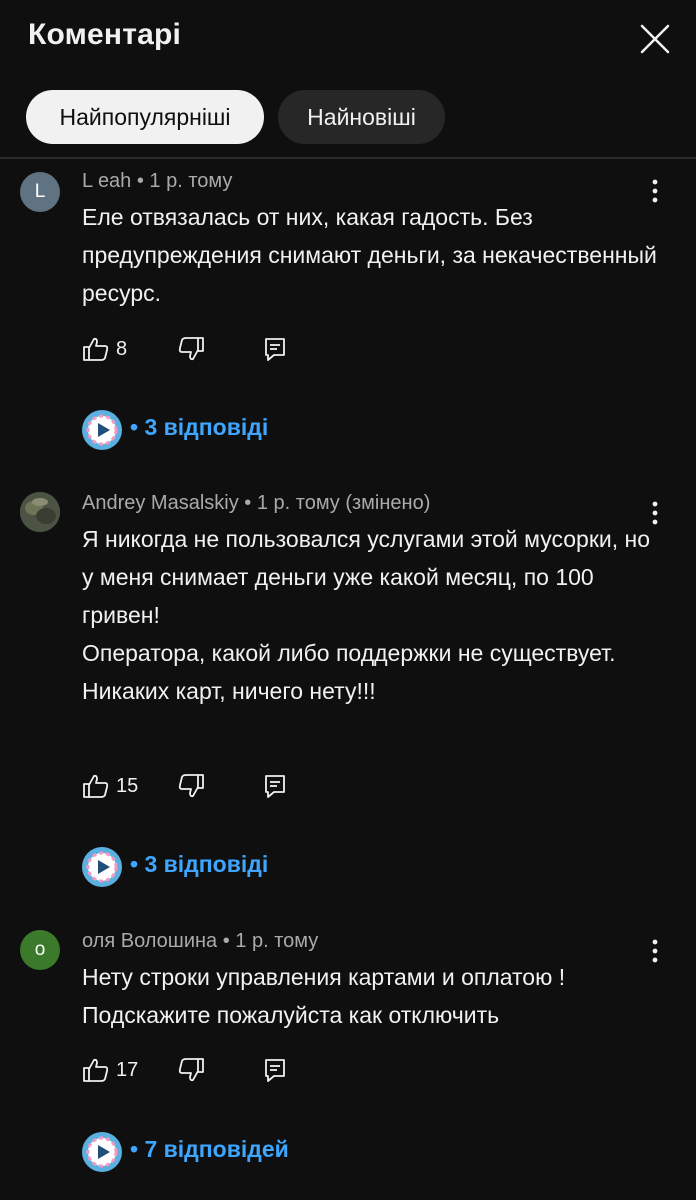 The image size is (696, 1200). I want to click on comment-actions: 15, so click(232, 789).